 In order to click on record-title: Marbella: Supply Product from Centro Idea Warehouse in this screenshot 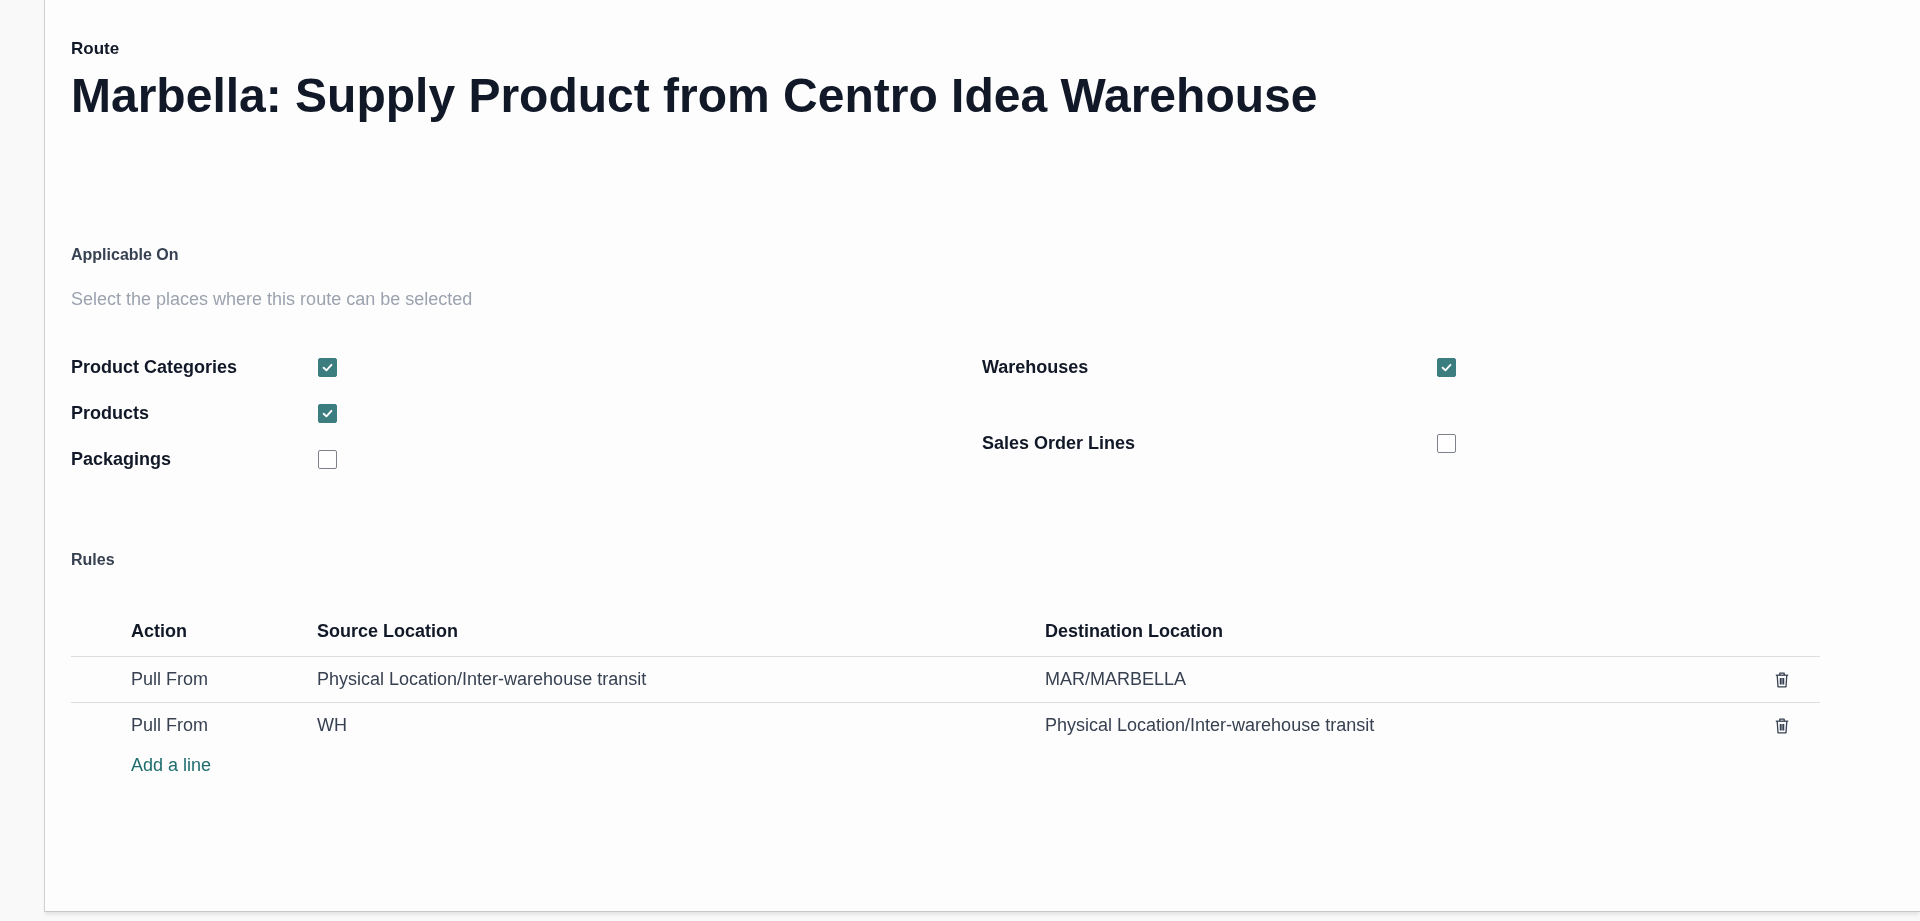, I will do `click(694, 96)`.